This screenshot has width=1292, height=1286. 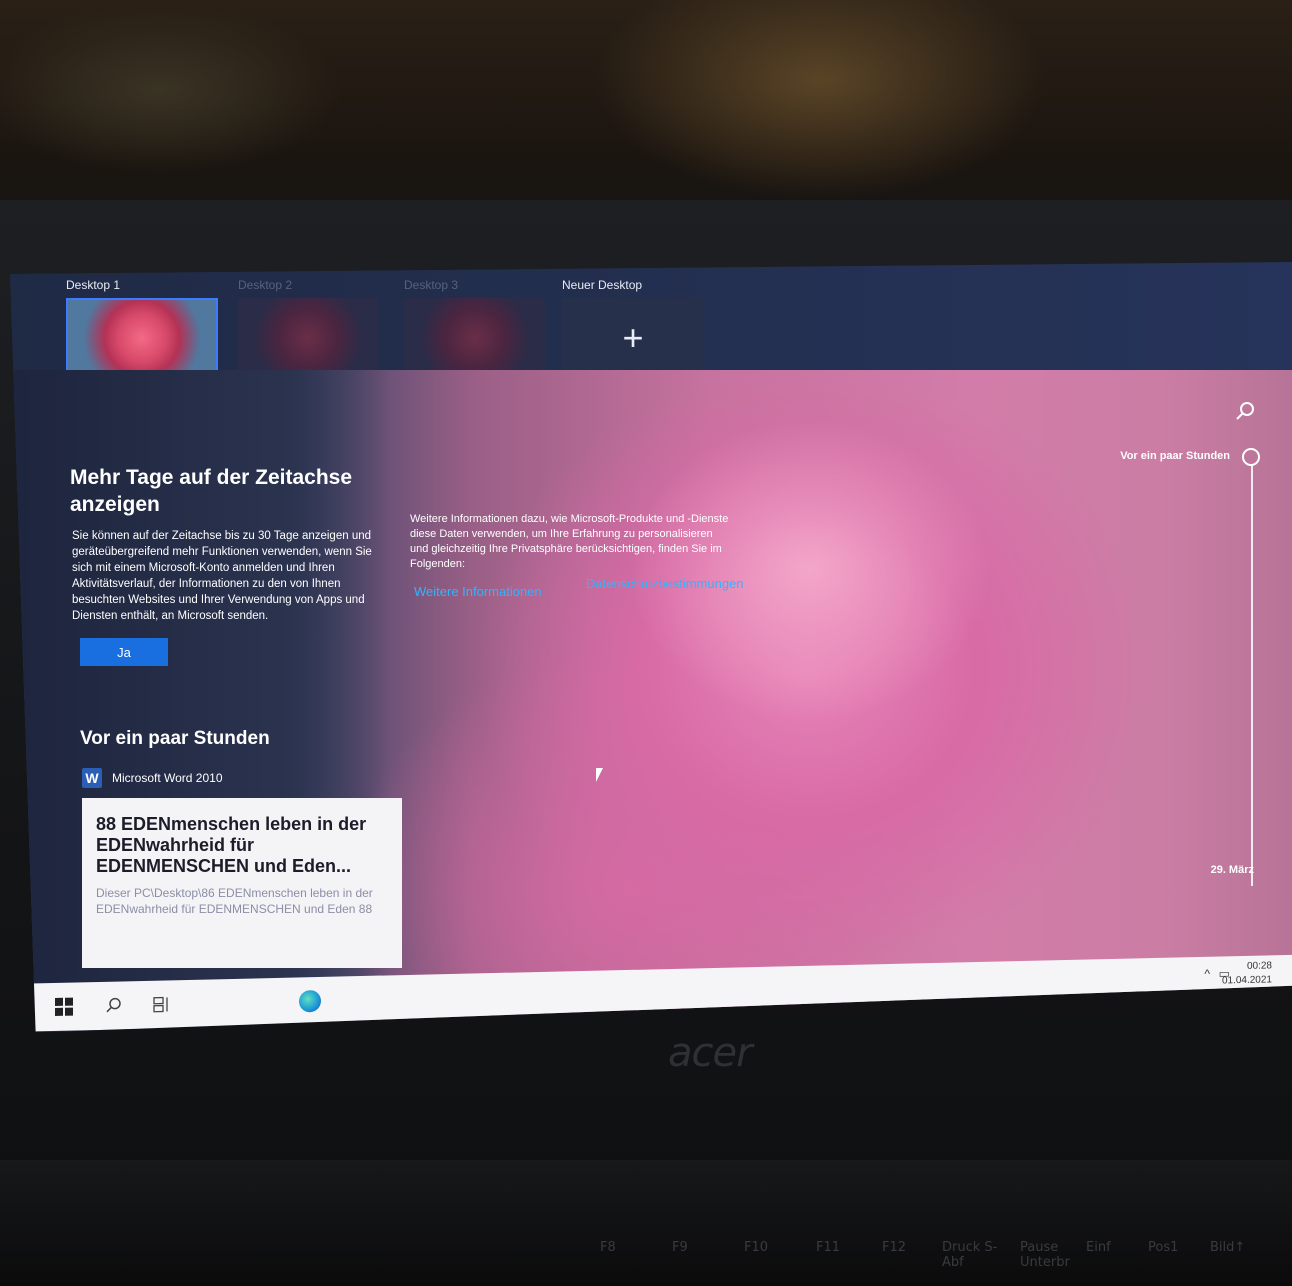 I want to click on desktop-3: Desktop 3, so click(x=479, y=328).